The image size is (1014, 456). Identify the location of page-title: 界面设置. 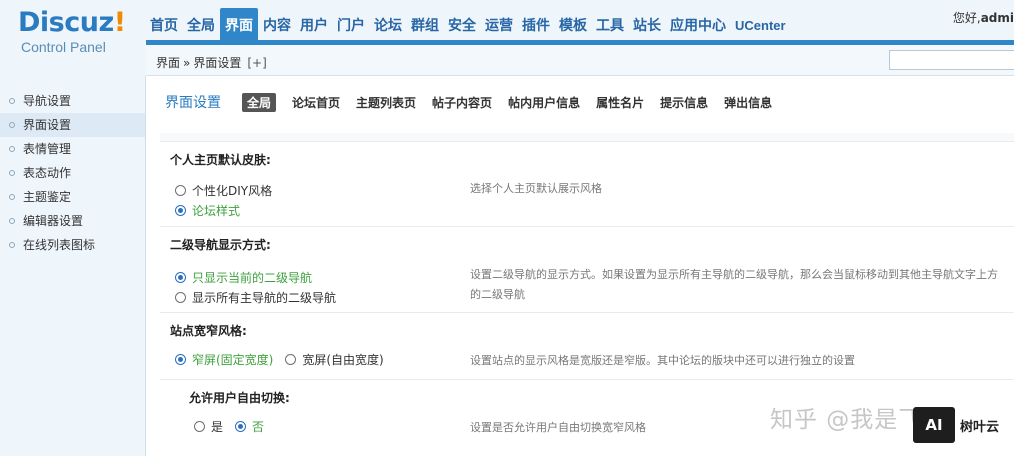
(193, 103).